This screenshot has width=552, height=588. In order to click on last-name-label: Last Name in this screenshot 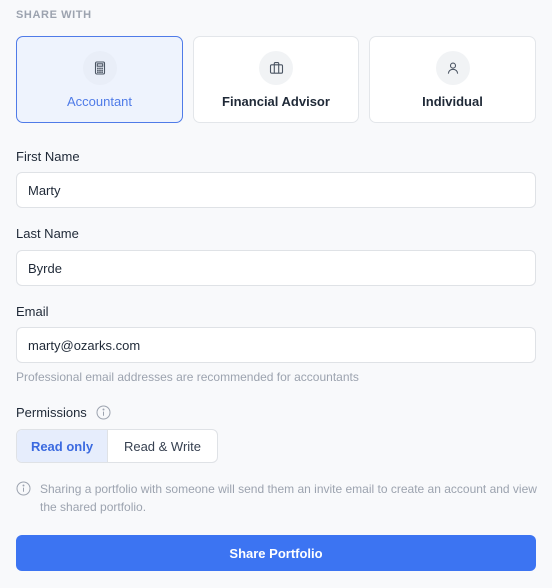, I will do `click(47, 233)`.